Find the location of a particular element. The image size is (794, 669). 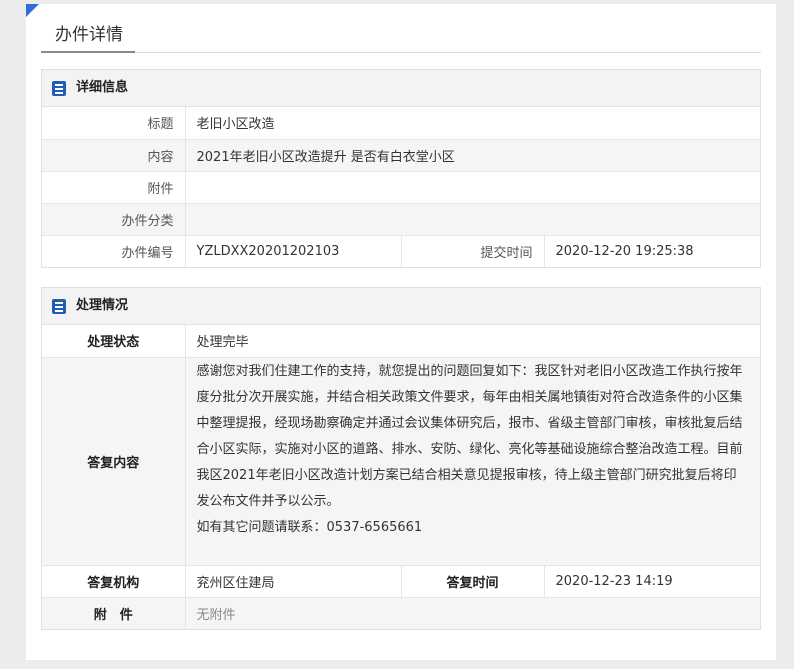

handling-panel-title: 处理情况 is located at coordinates (102, 305).